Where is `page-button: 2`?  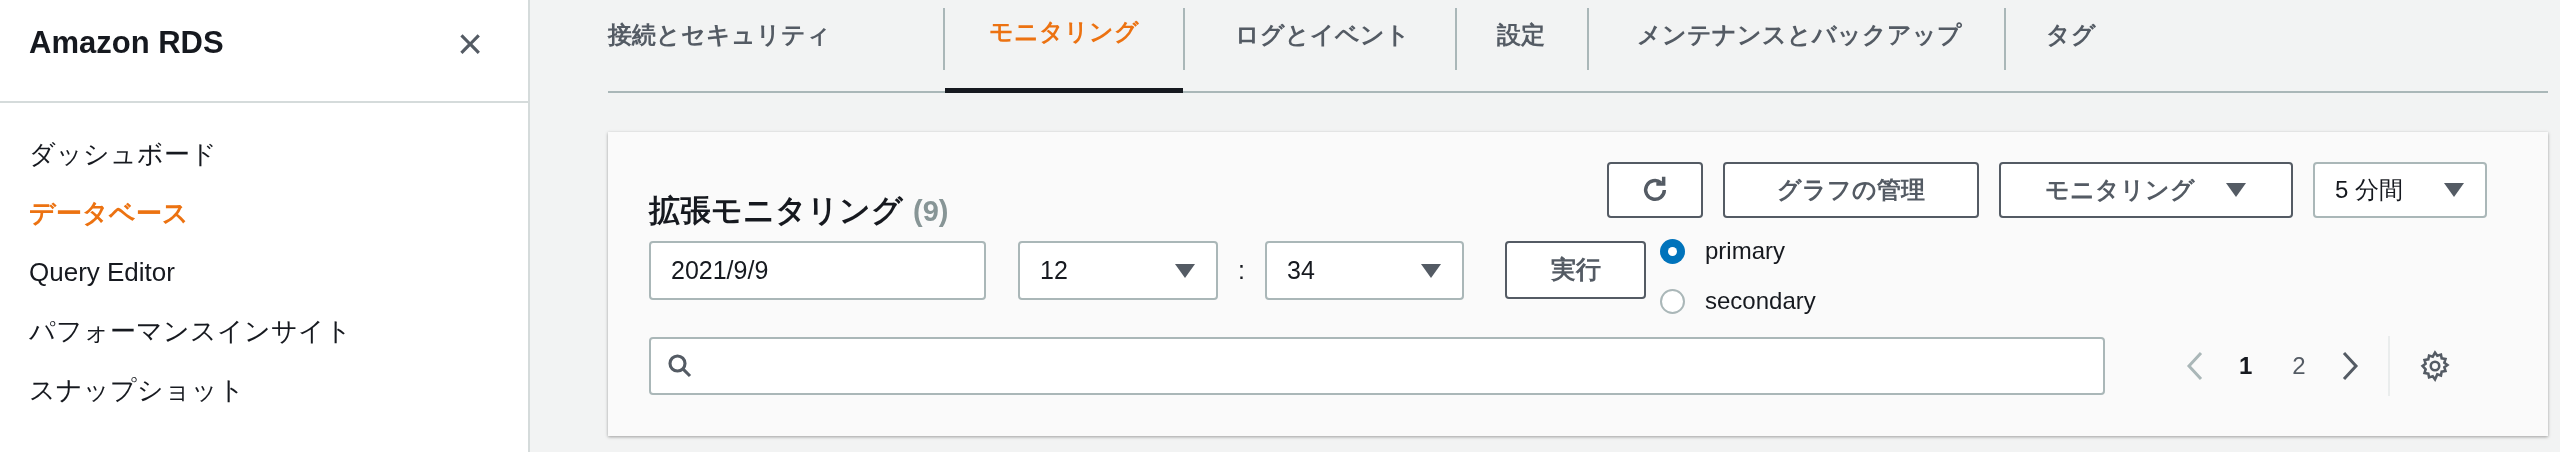 page-button: 2 is located at coordinates (2299, 366).